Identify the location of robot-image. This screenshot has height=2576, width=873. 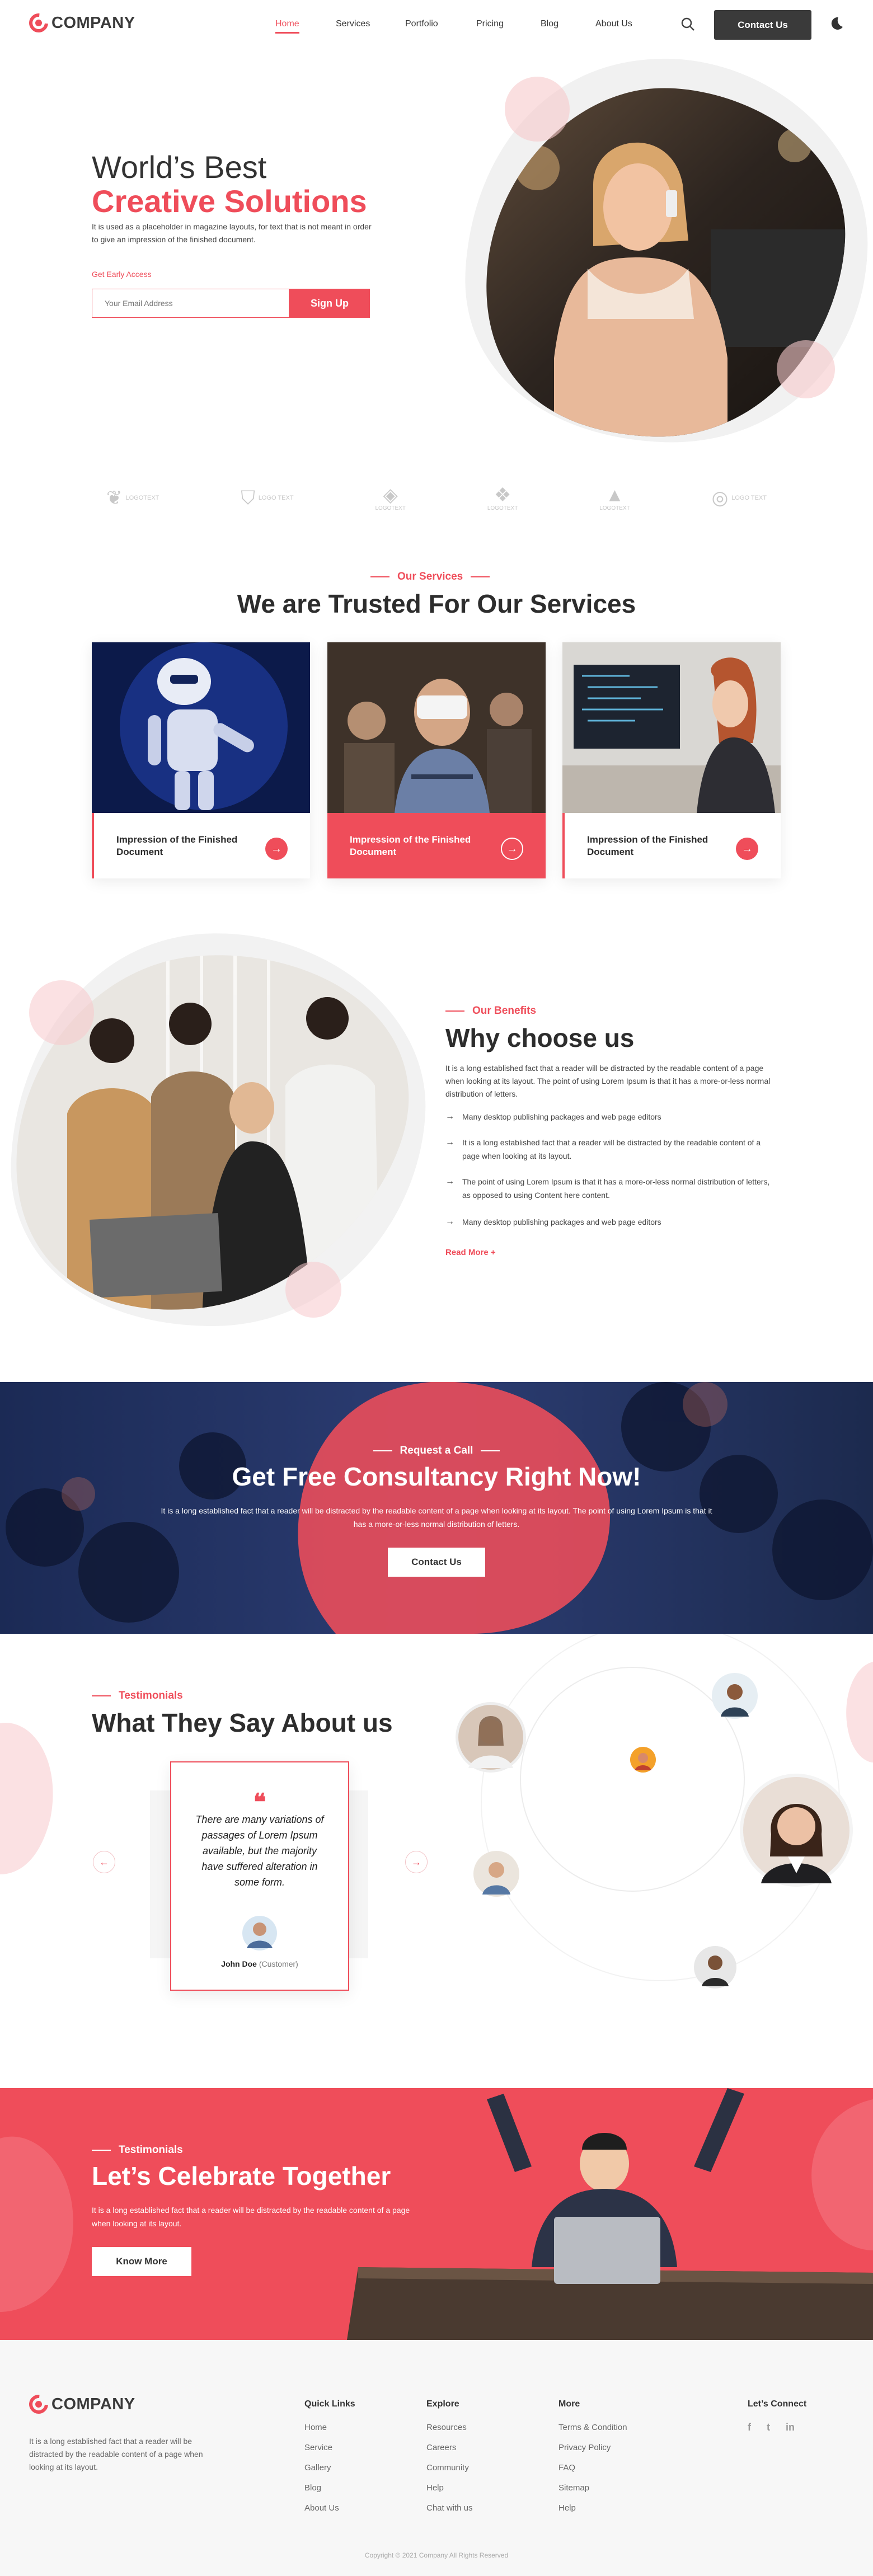
(201, 727).